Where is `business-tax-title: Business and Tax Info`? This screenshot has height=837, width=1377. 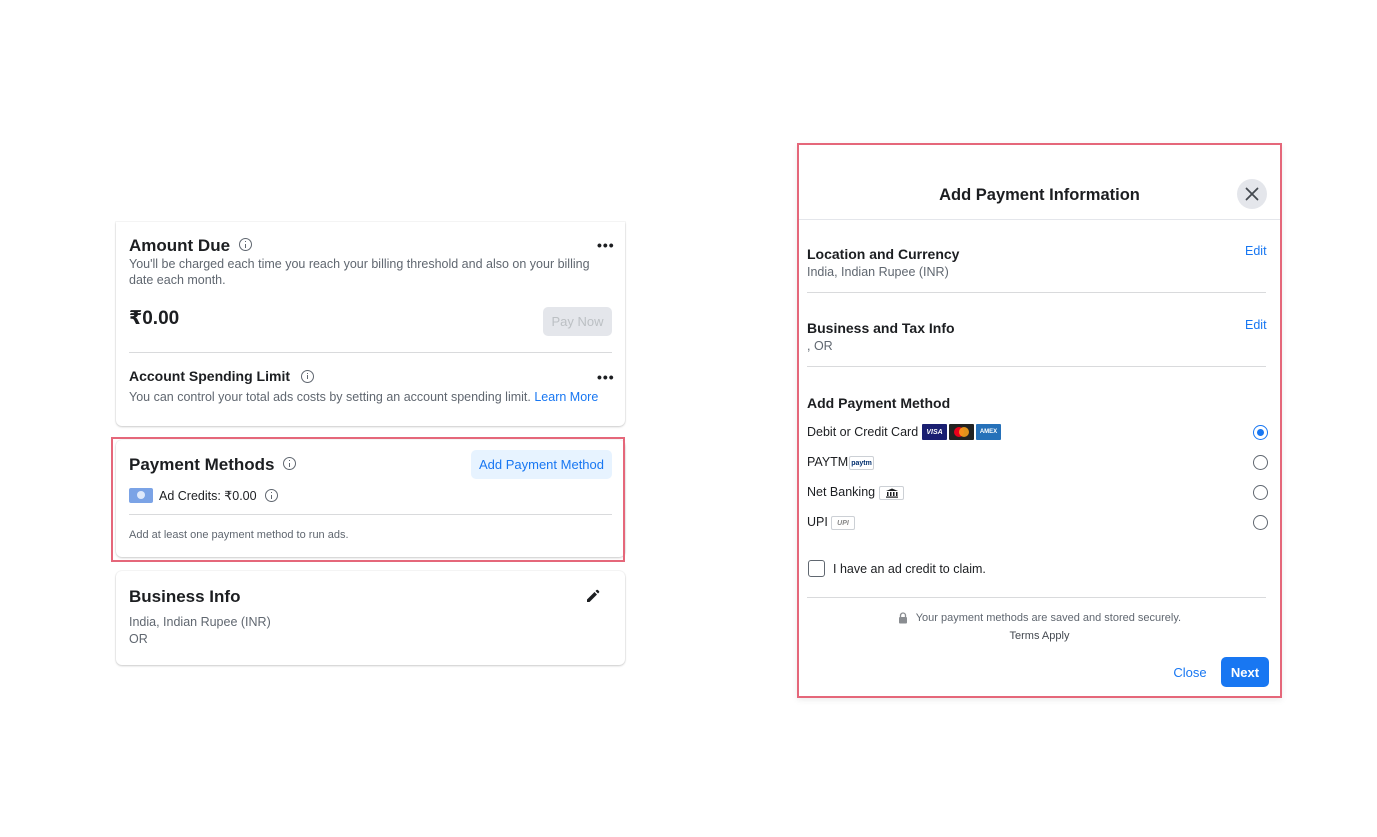 business-tax-title: Business and Tax Info is located at coordinates (881, 328).